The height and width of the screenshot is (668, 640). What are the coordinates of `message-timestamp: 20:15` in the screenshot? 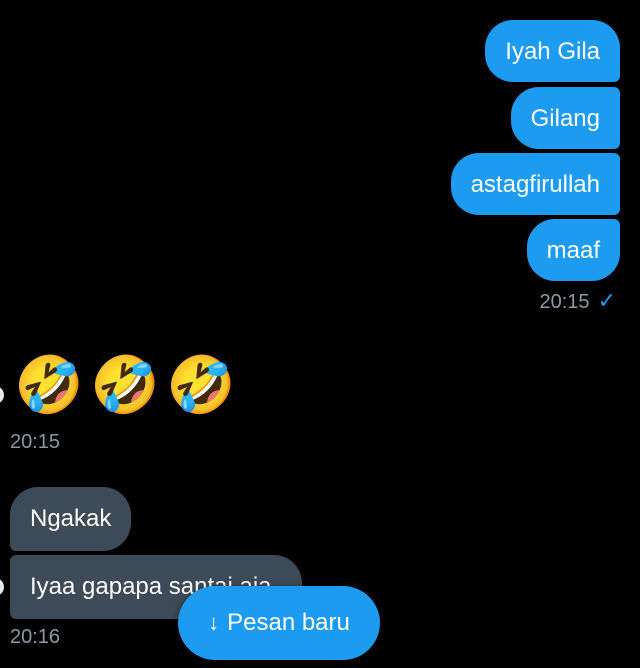 It's located at (35, 442).